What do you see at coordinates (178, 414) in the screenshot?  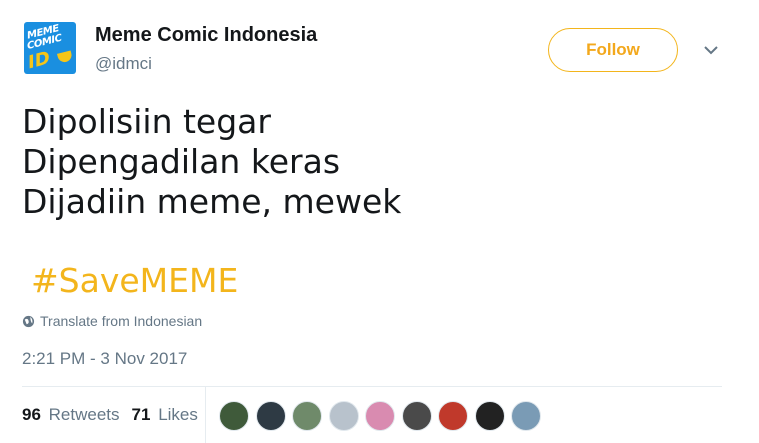 I see `likes-label: Likes` at bounding box center [178, 414].